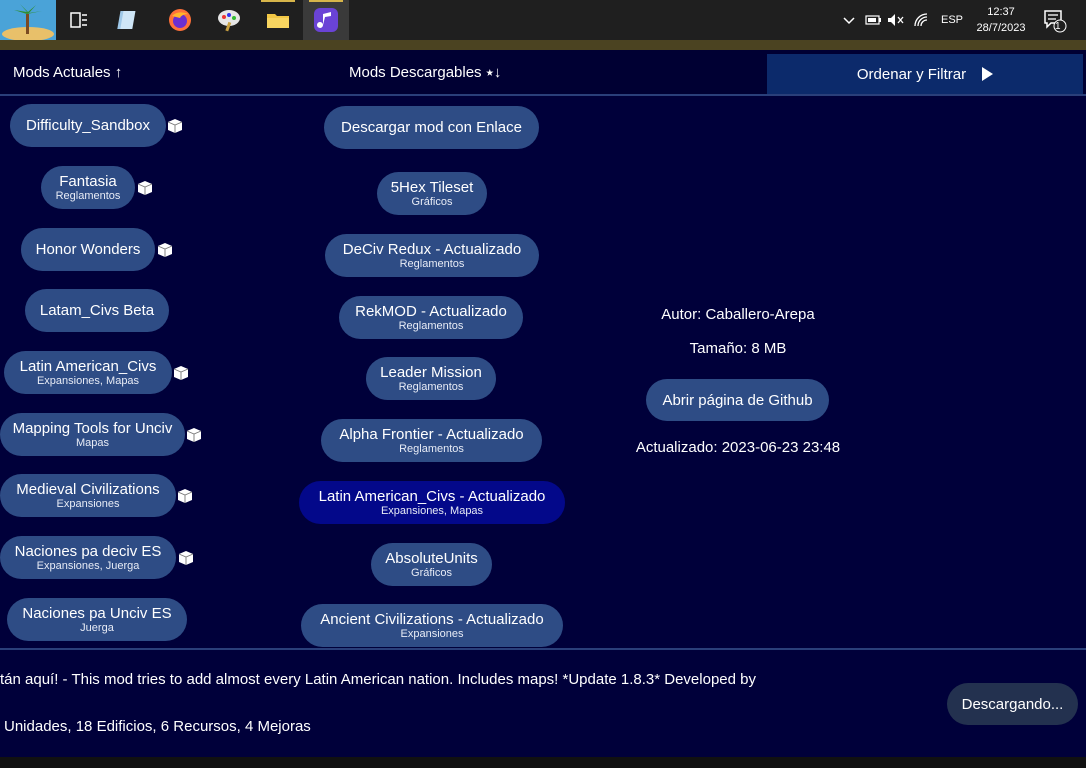 The image size is (1086, 768). I want to click on order-filter-button: Ordenar y Filtrar, so click(925, 74).